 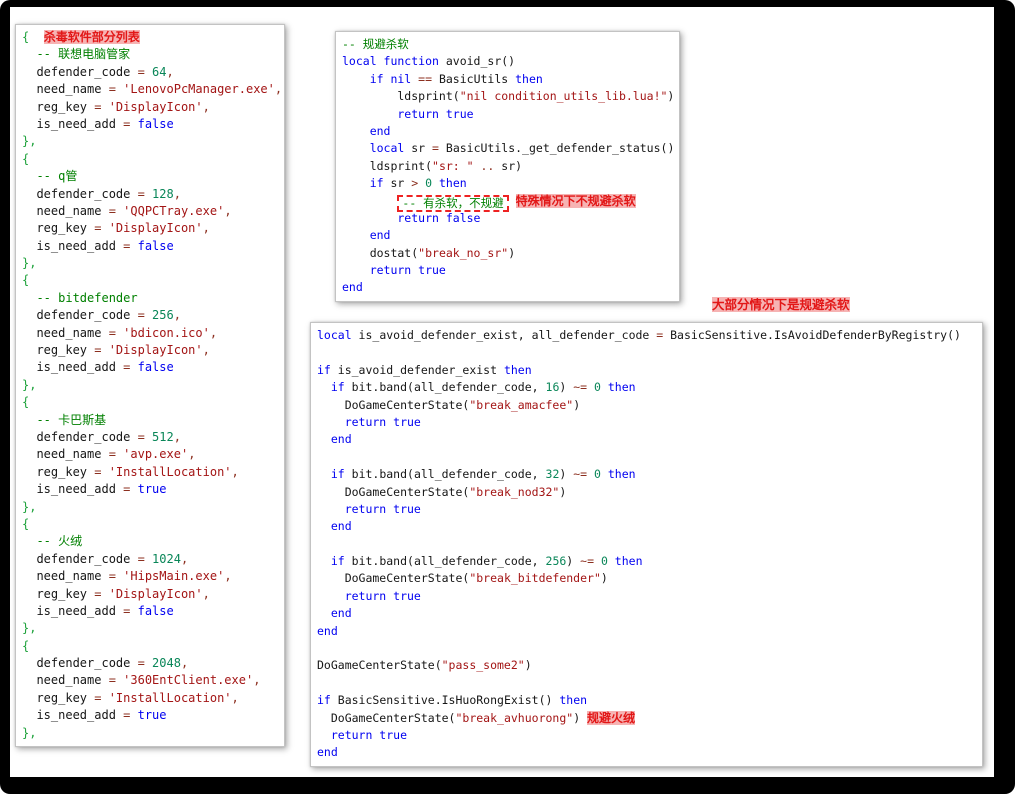 What do you see at coordinates (380, 78) in the screenshot?
I see `code-token: if nil` at bounding box center [380, 78].